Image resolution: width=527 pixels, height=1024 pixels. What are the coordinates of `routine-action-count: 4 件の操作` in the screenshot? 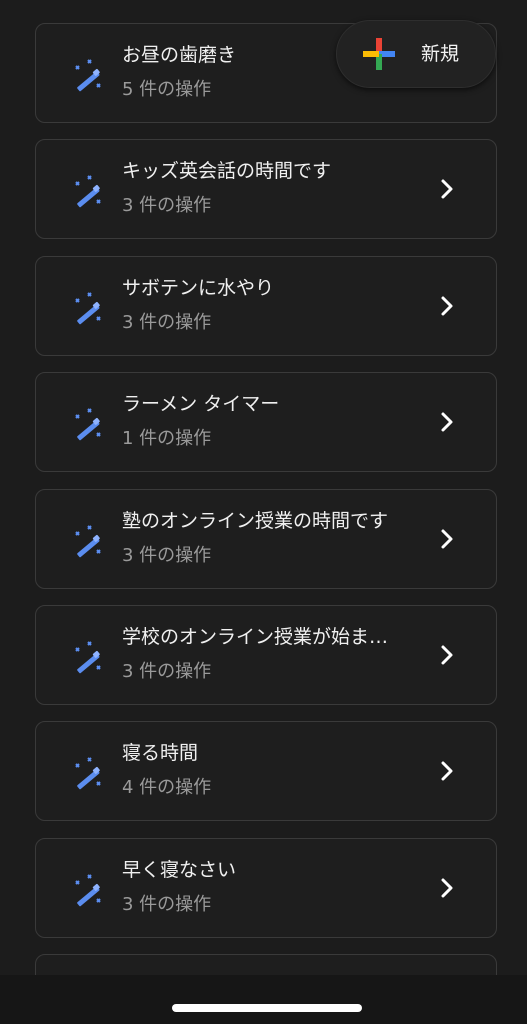 It's located at (167, 787).